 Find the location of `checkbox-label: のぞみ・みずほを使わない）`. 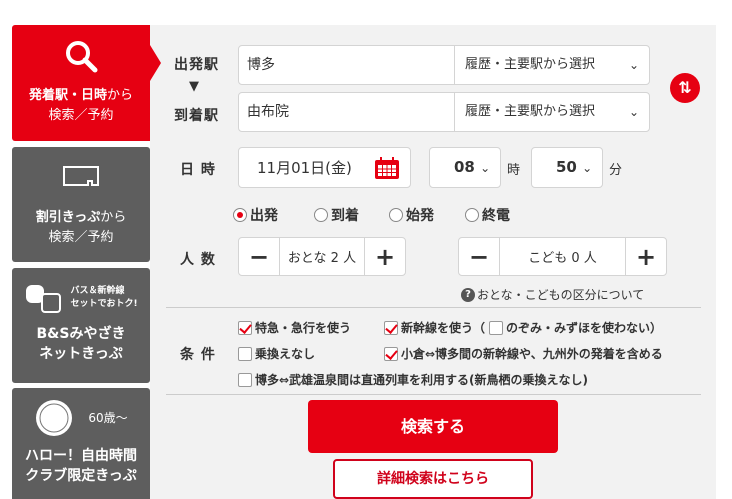

checkbox-label: のぞみ・みずほを使わない） is located at coordinates (584, 328).